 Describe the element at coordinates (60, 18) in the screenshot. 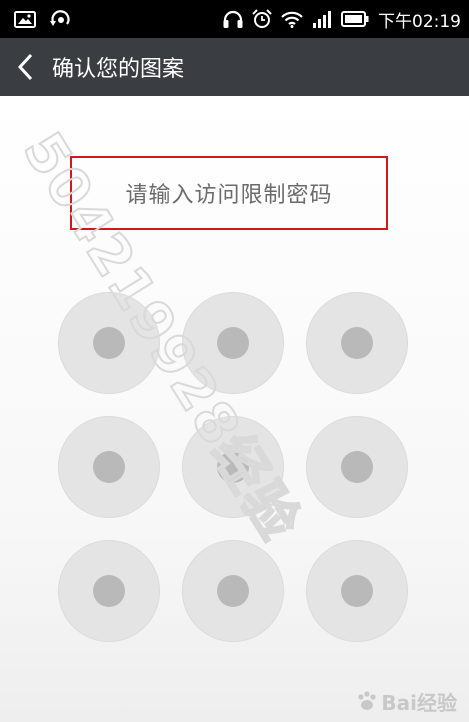

I see `sync-icon` at that location.